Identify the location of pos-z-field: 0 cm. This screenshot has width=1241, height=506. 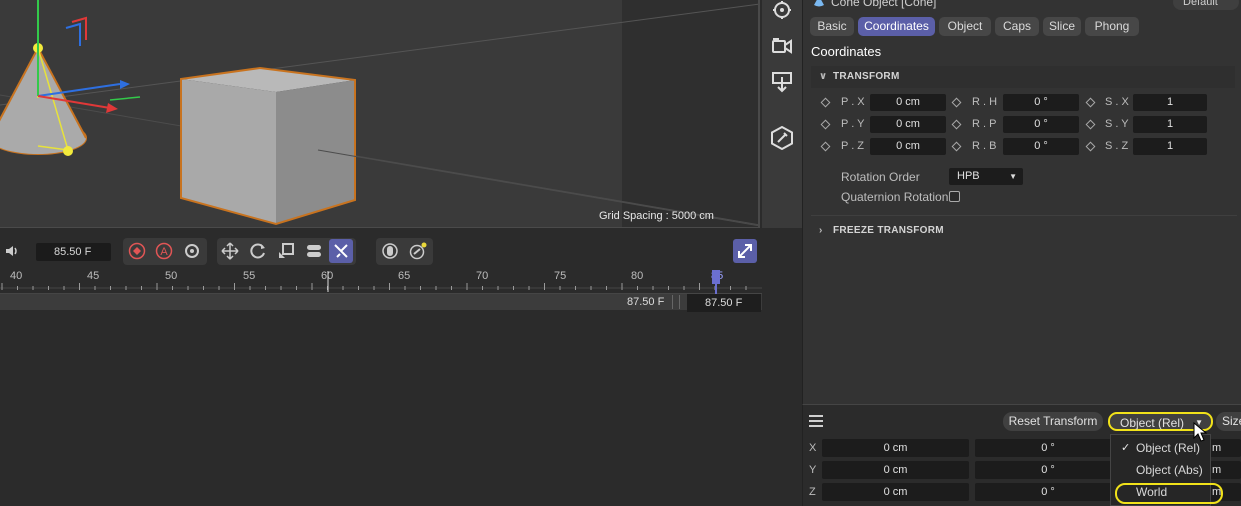
(908, 146).